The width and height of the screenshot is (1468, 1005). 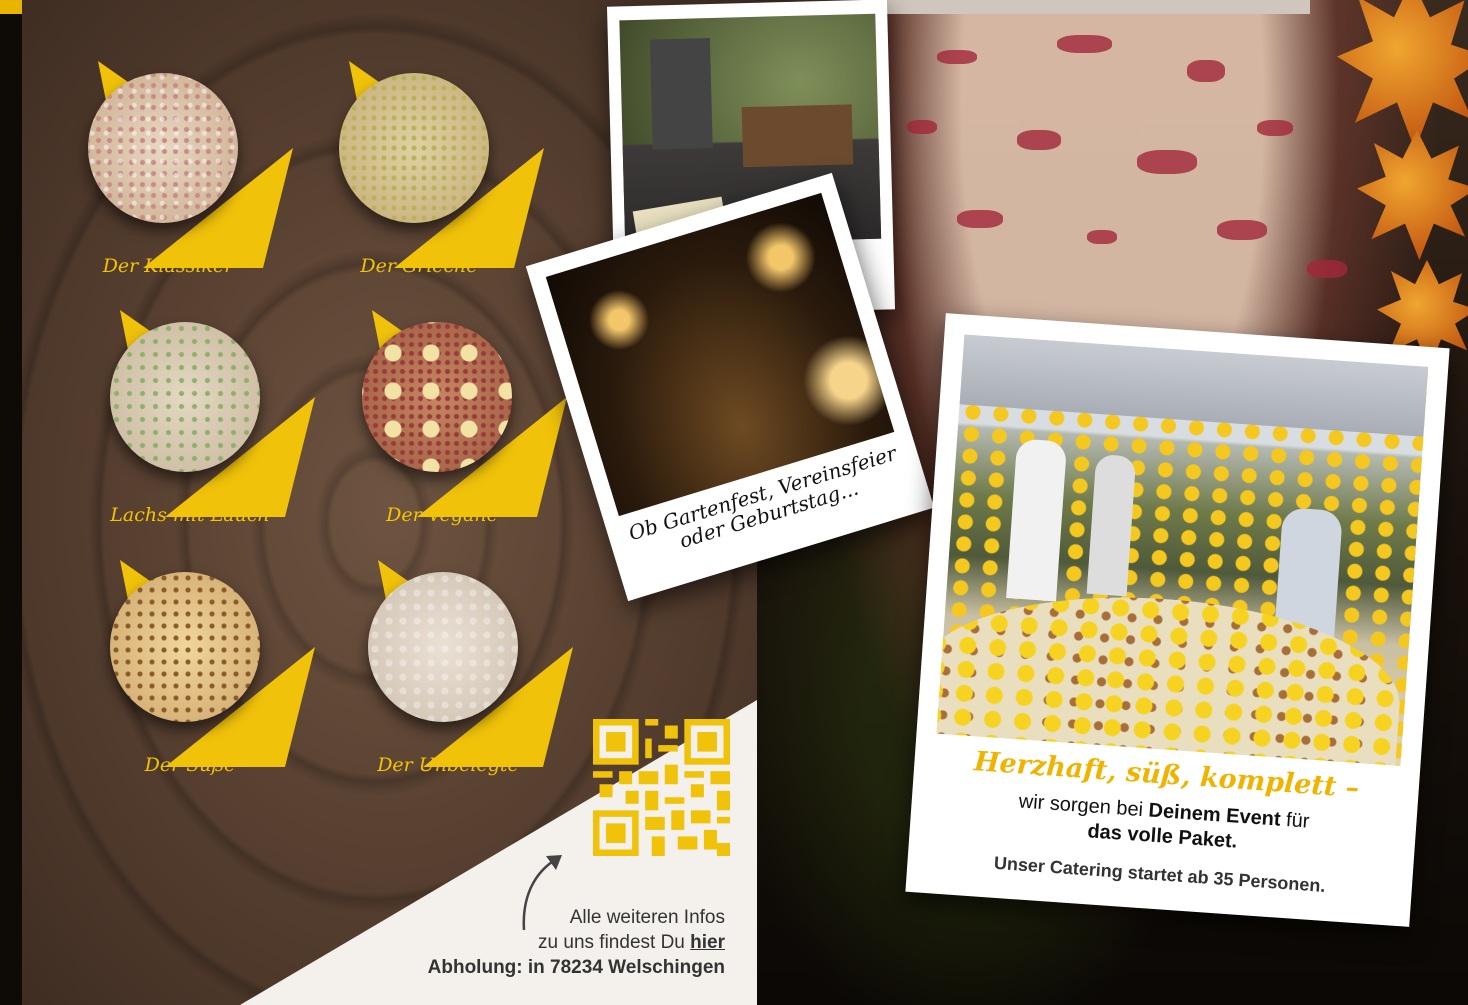 What do you see at coordinates (448, 765) in the screenshot?
I see `menu-item-name: Der Unbelegte` at bounding box center [448, 765].